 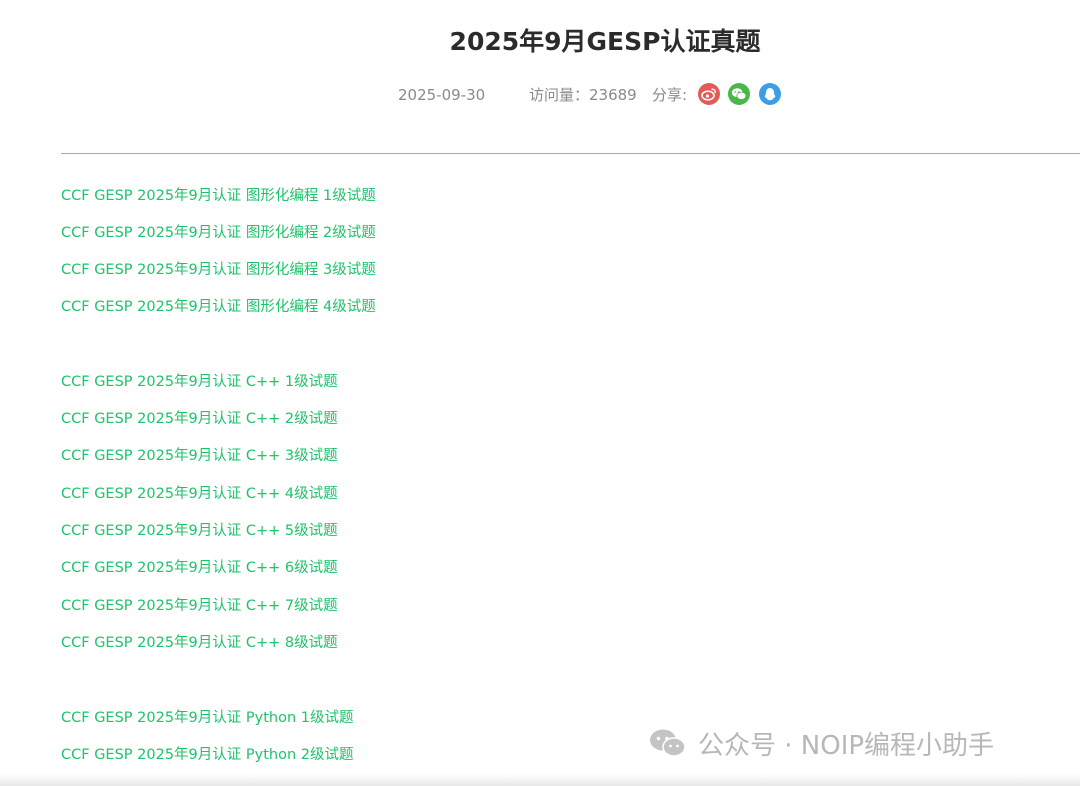 I want to click on link-cpp-level-2: CCF GESP 2025年9月认证 C++ 2级试题, so click(x=199, y=419).